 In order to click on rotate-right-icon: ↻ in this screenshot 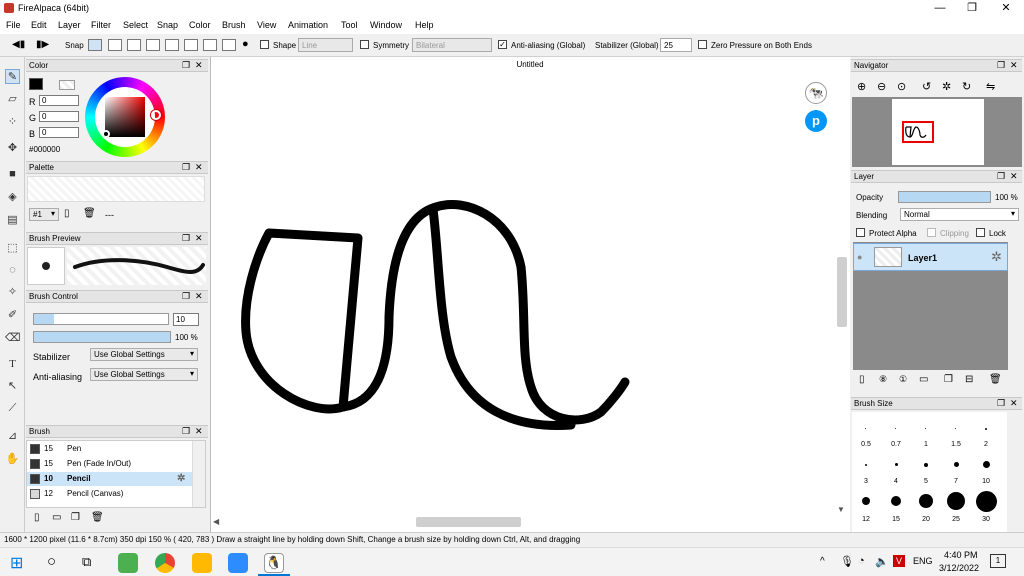, I will do `click(966, 86)`.